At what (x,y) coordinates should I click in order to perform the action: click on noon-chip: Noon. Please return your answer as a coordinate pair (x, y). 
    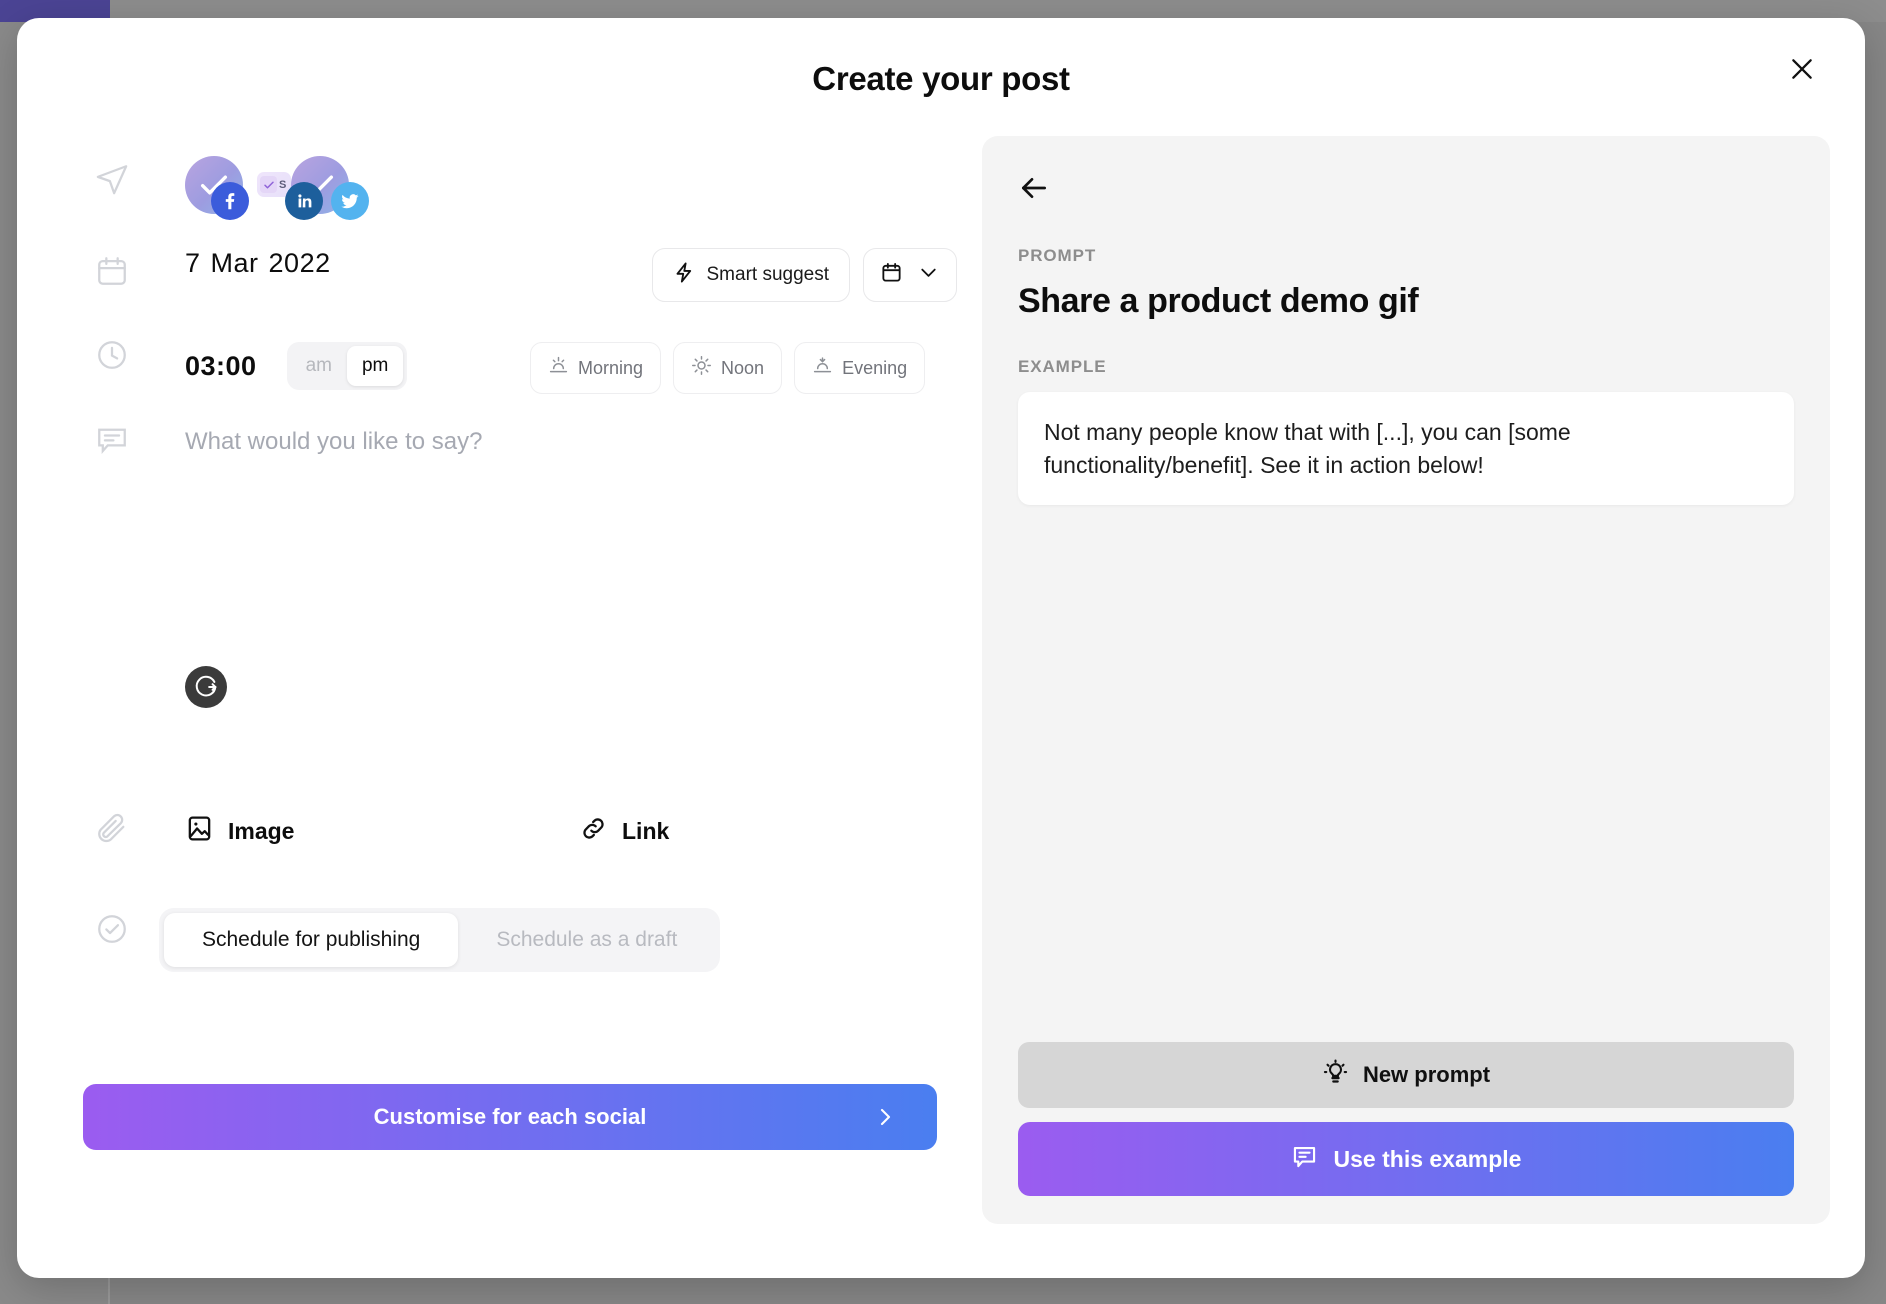
    Looking at the image, I should click on (728, 368).